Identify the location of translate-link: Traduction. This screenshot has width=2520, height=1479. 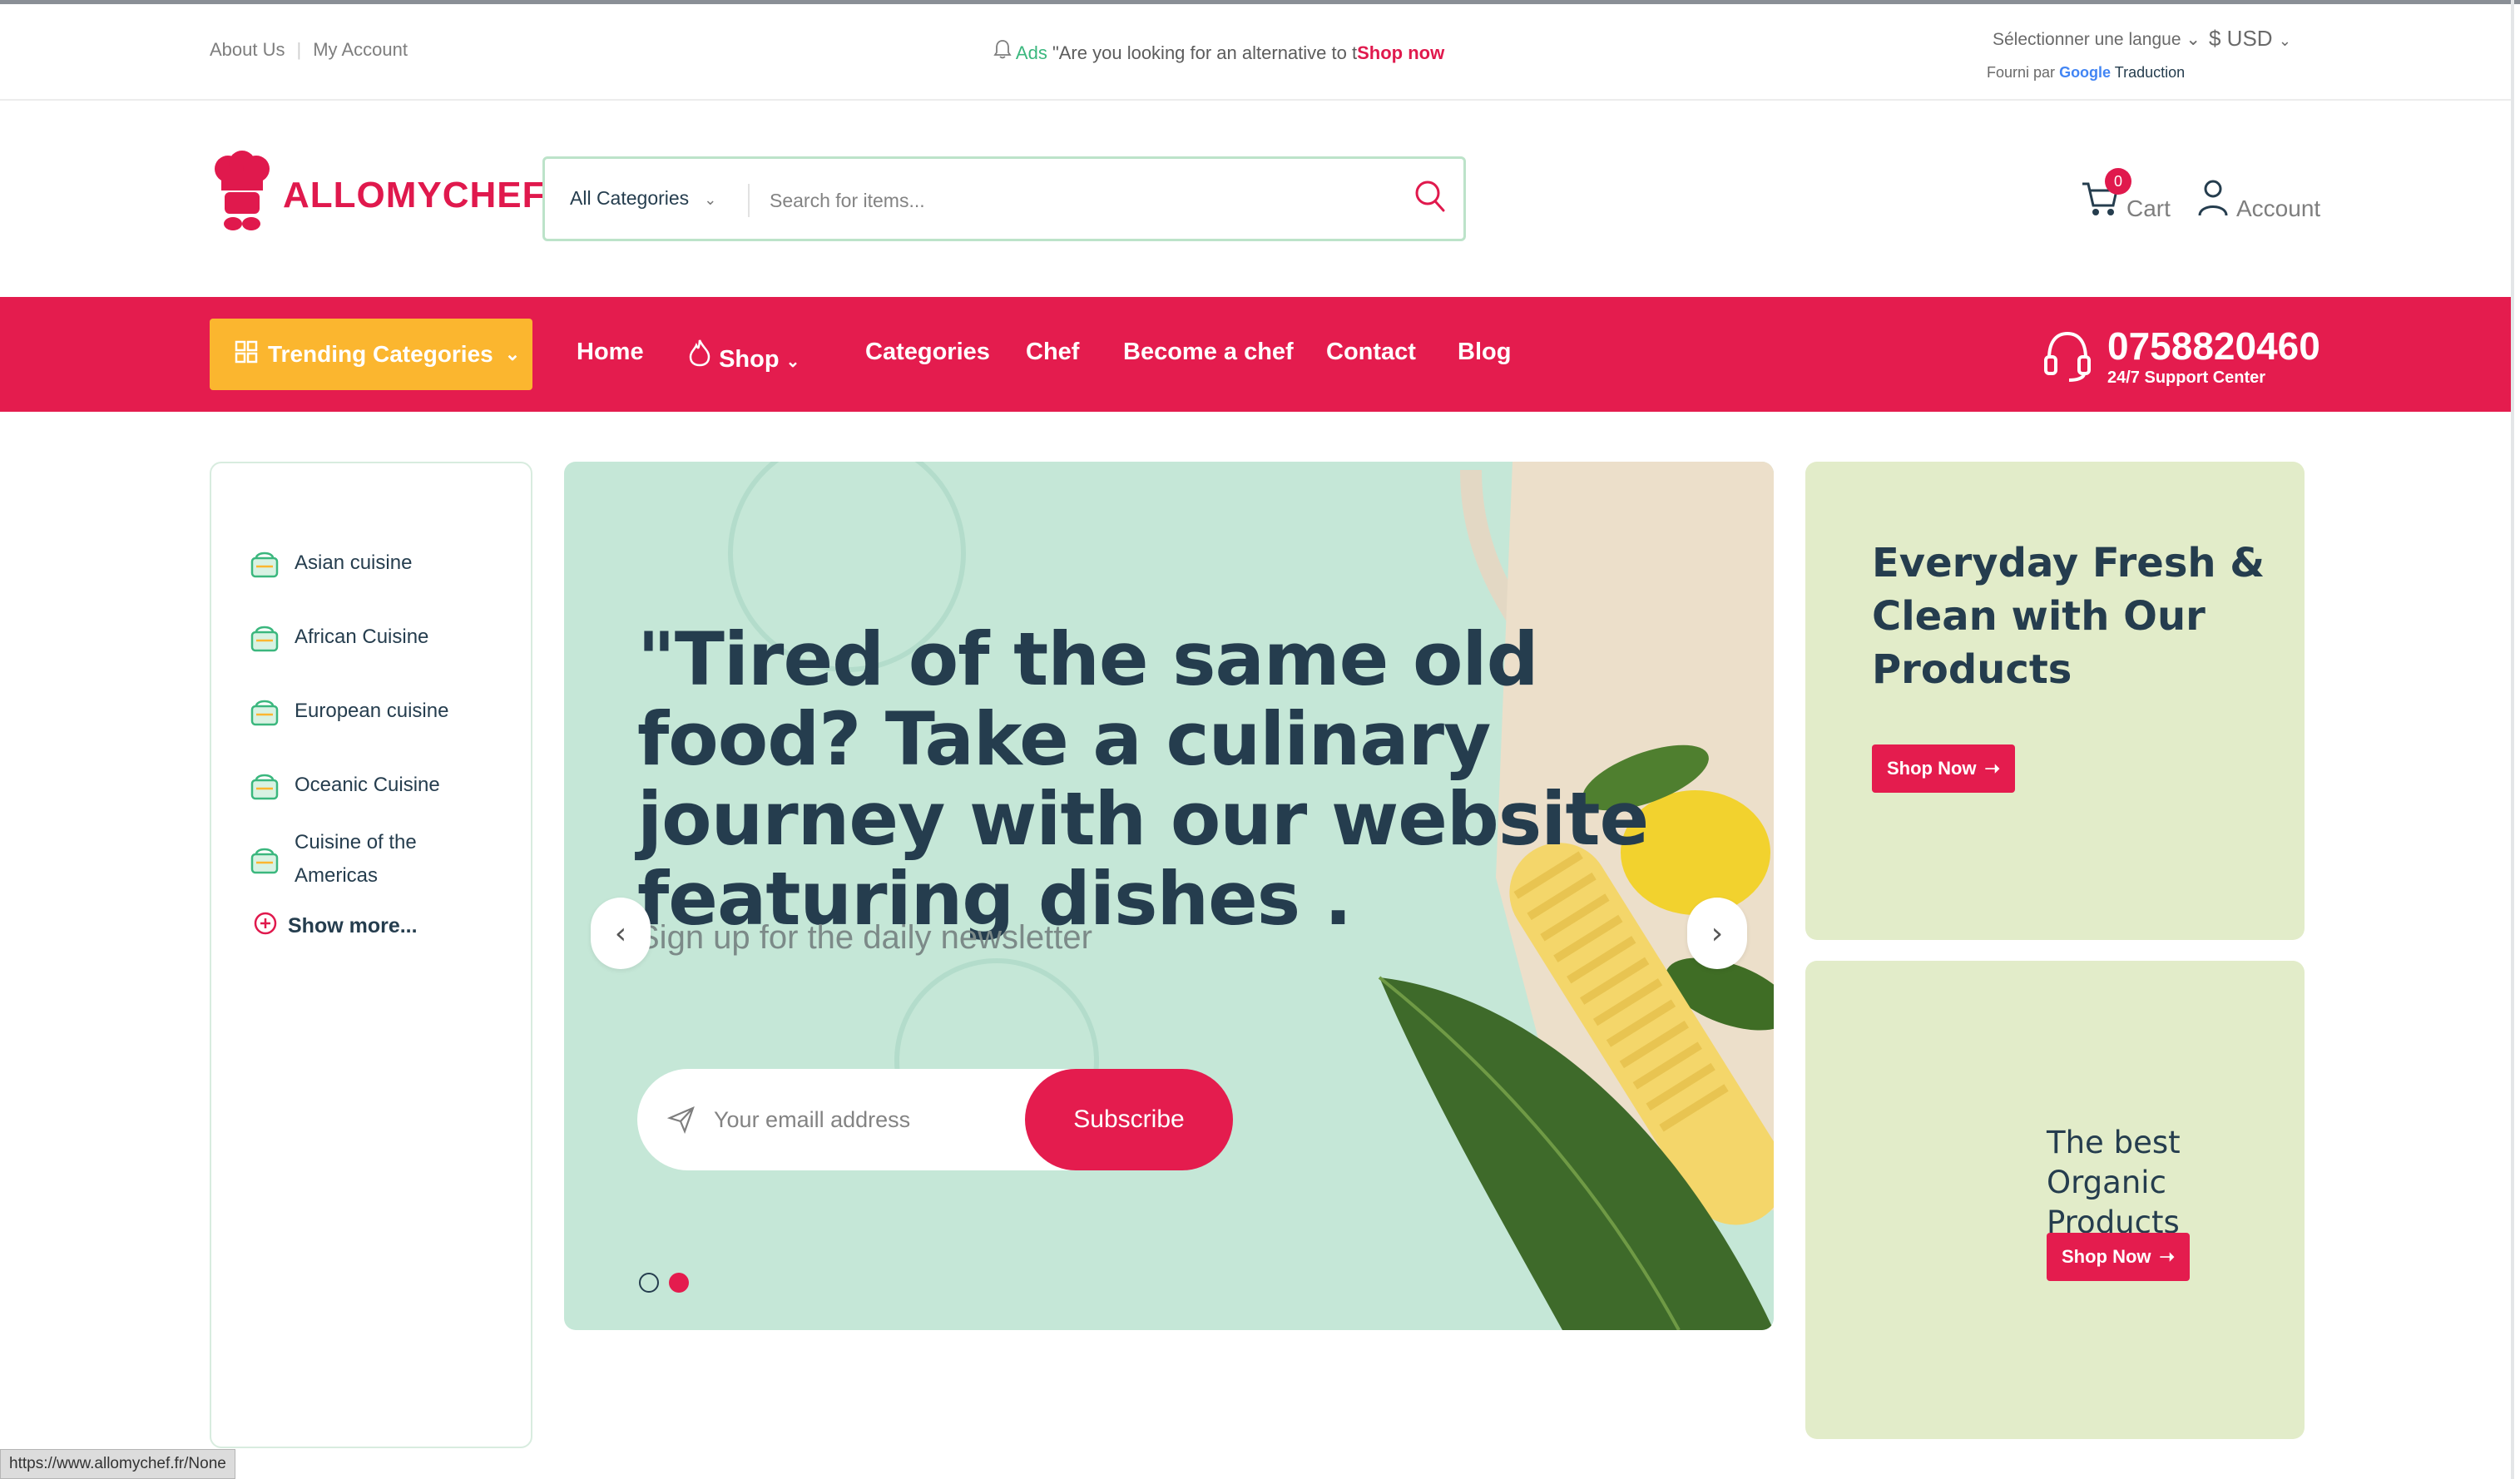
(2150, 72).